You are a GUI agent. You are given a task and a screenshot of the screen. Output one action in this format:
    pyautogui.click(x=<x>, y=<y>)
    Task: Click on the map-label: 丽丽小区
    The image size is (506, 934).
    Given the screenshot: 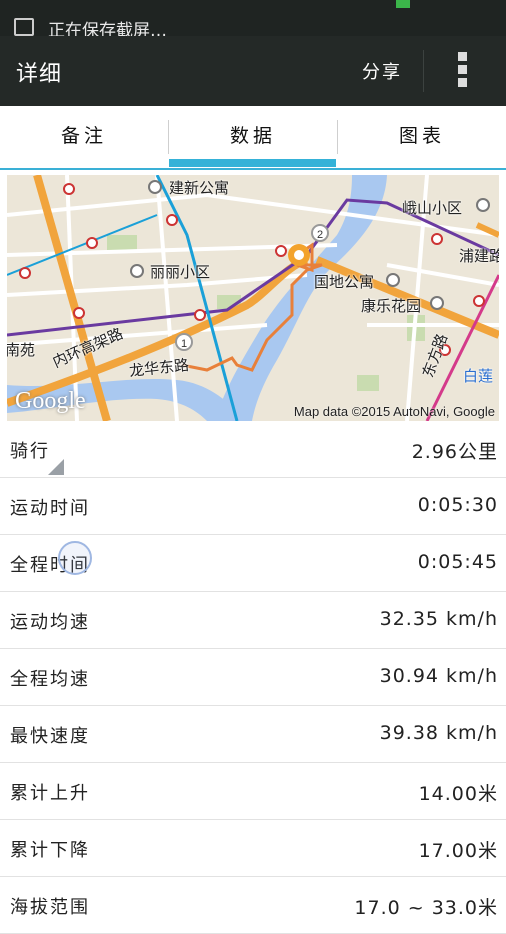 What is the action you would take?
    pyautogui.click(x=180, y=272)
    